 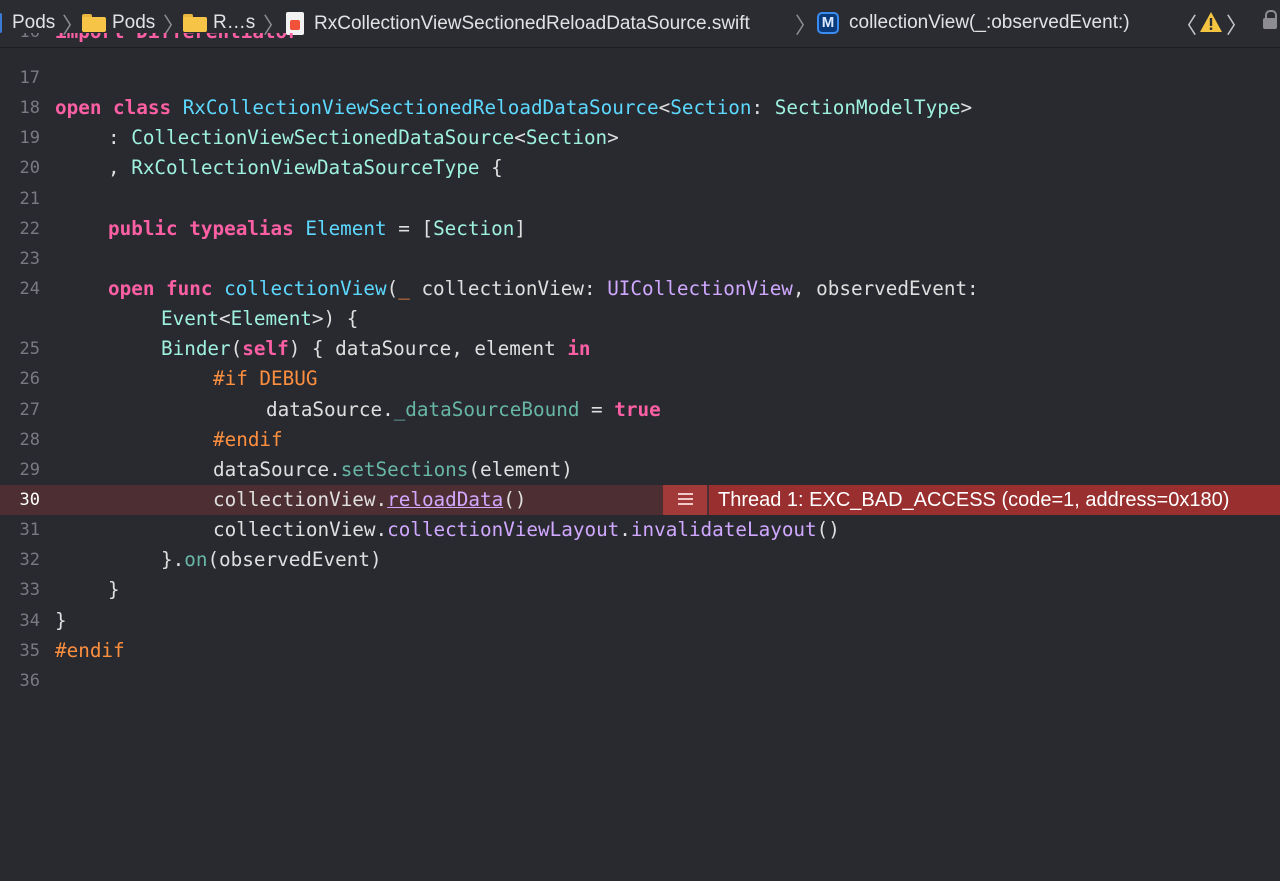 I want to click on breadcrumb-pods-folder: Pods, so click(x=118, y=23).